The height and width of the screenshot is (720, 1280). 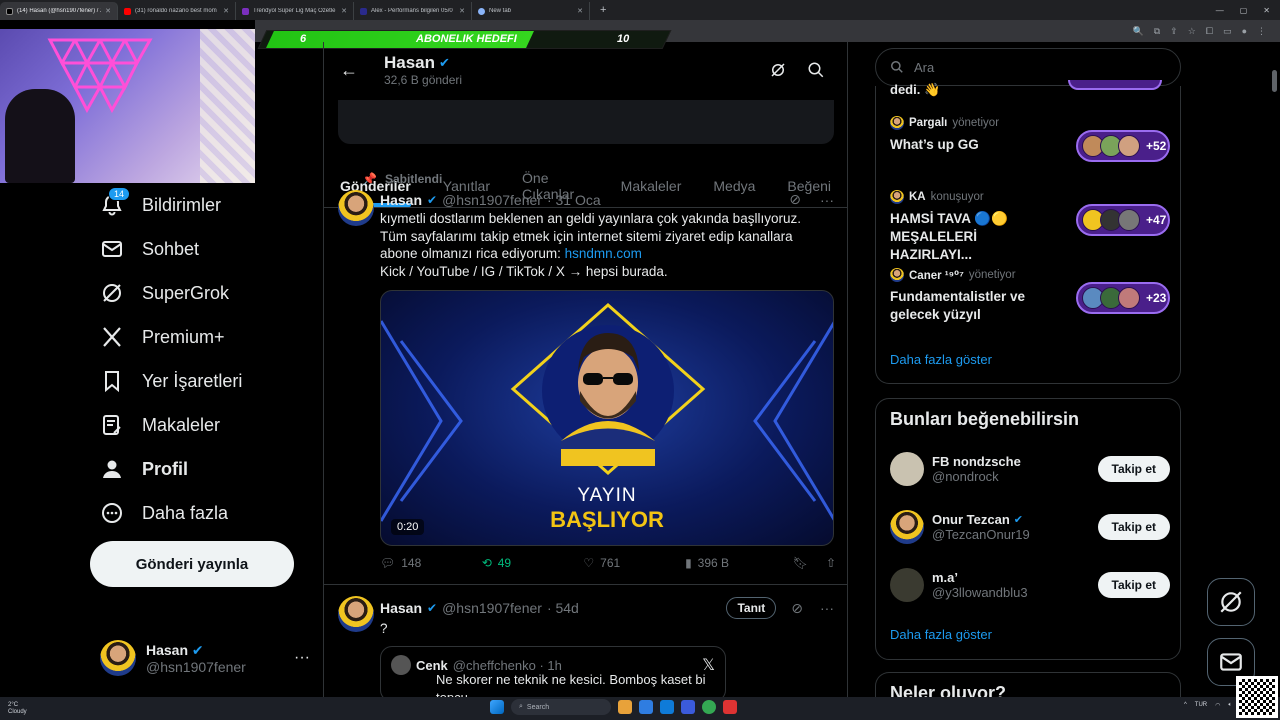 What do you see at coordinates (112, 513) in the screenshot?
I see `more-circle-icon` at bounding box center [112, 513].